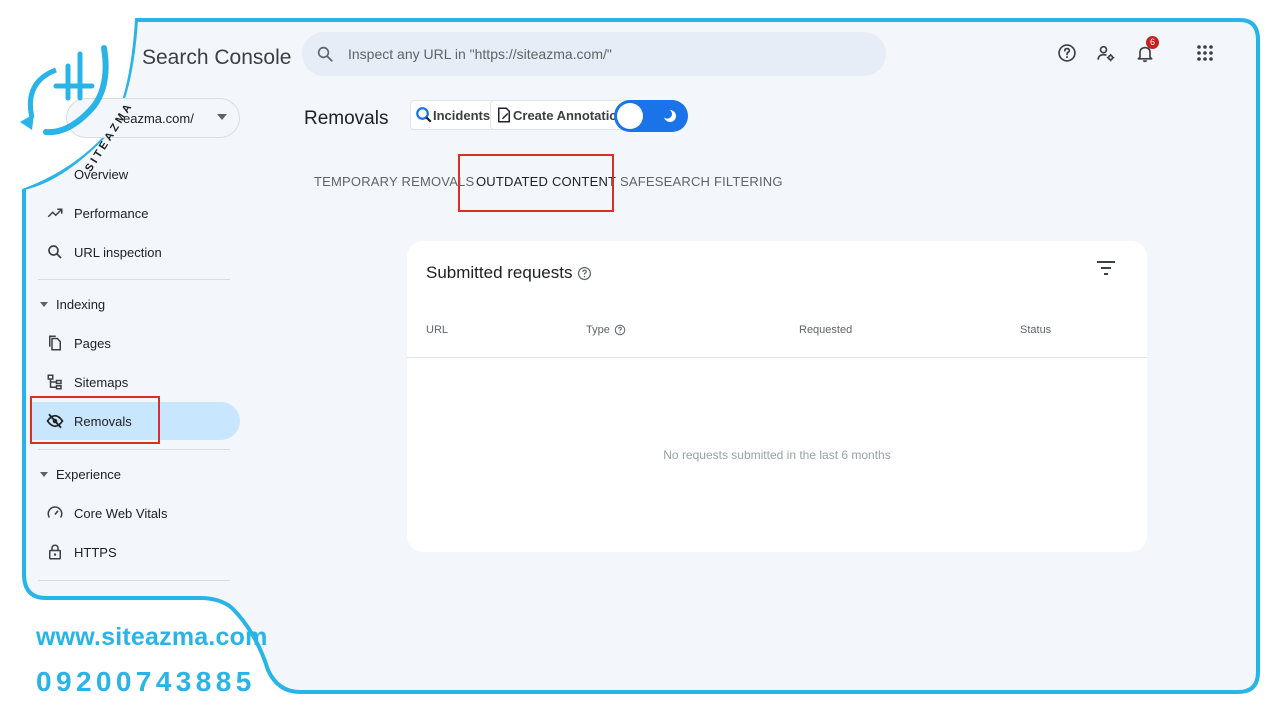  Describe the element at coordinates (95, 420) in the screenshot. I see `removals-highlight-box` at that location.